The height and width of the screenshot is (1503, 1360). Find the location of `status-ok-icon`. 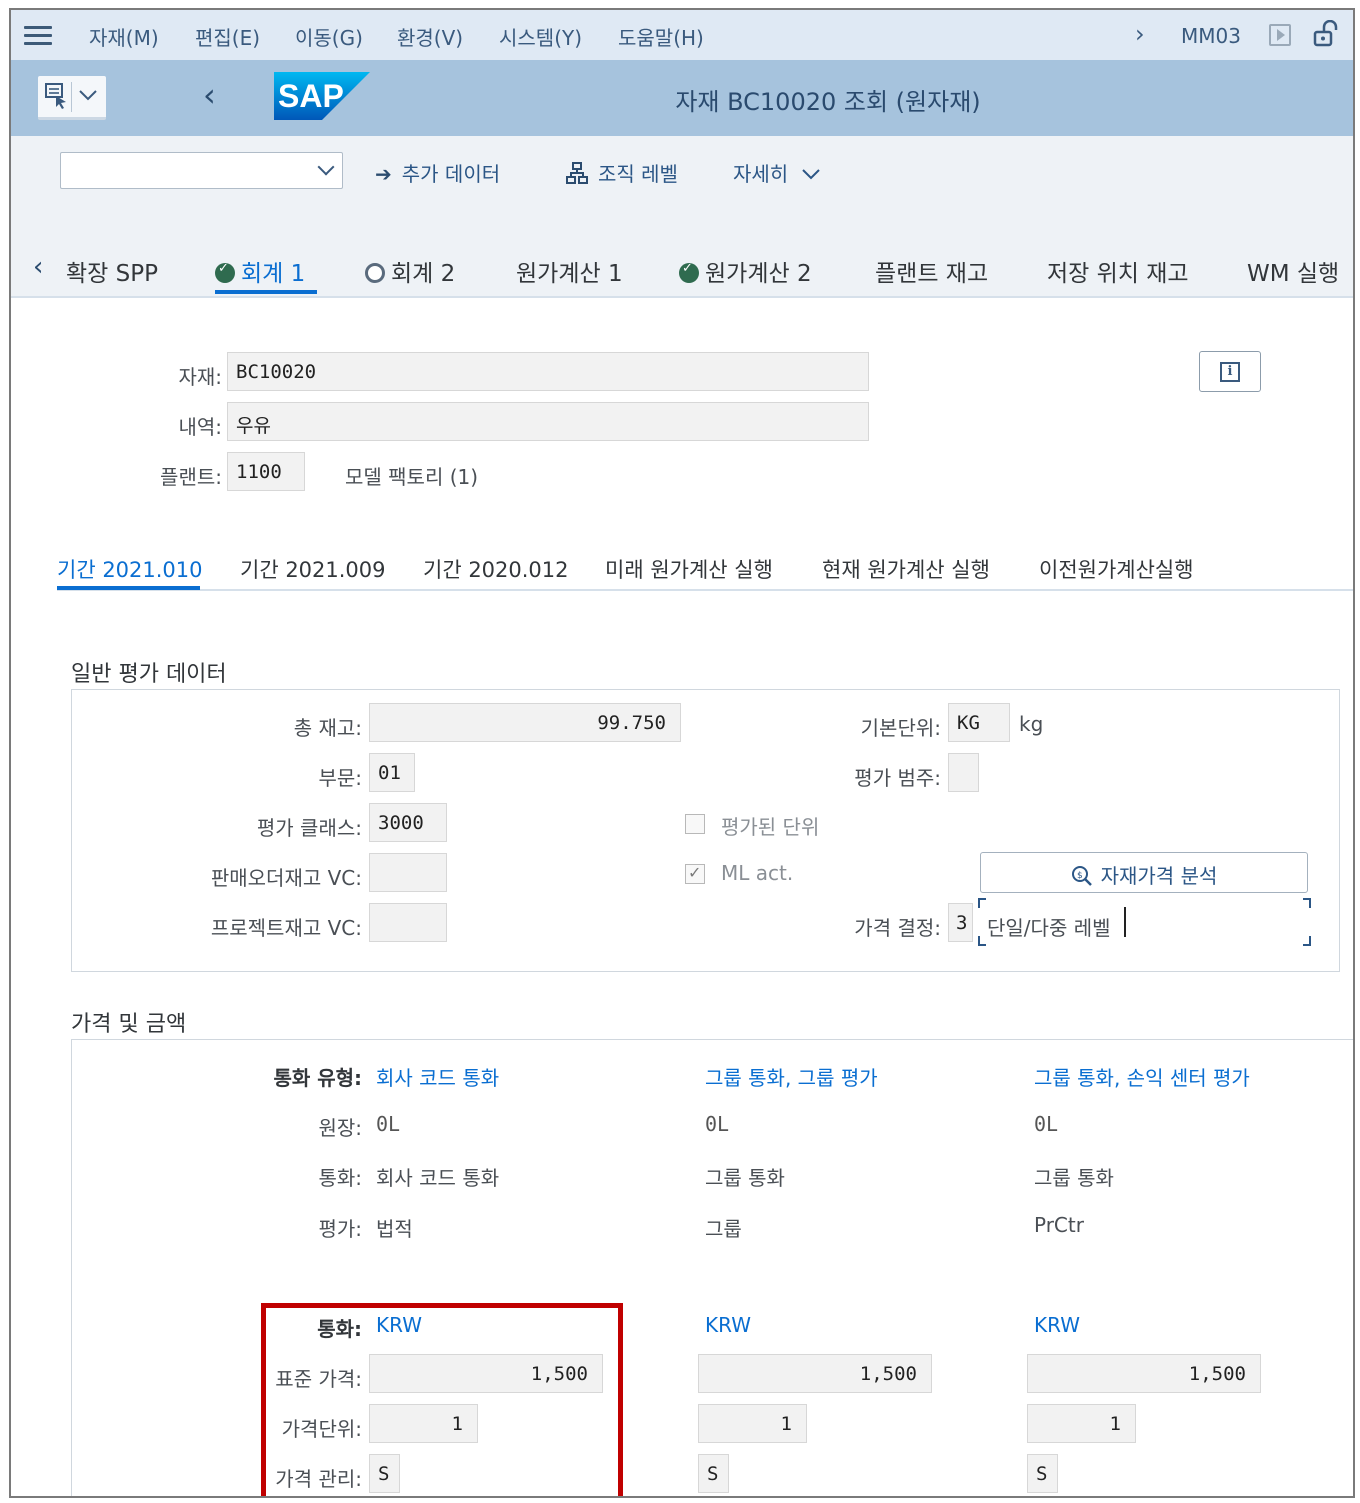

status-ok-icon is located at coordinates (689, 272).